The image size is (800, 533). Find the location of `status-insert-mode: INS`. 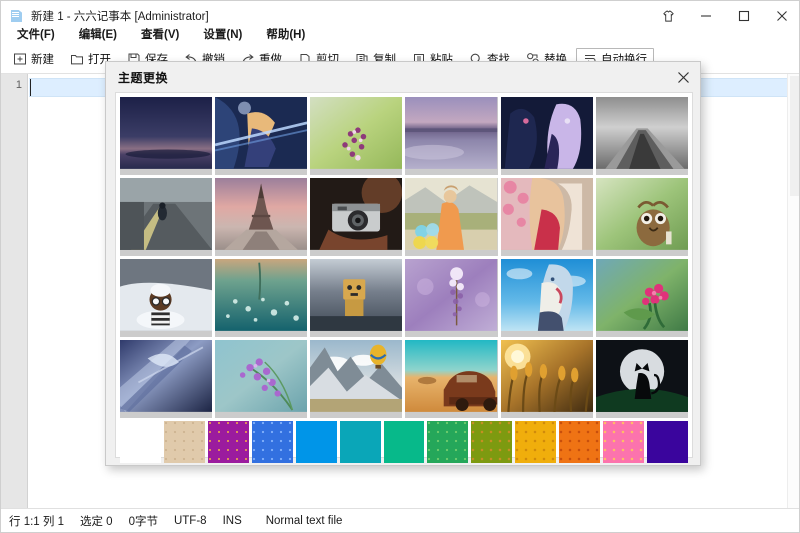

status-insert-mode: INS is located at coordinates (232, 521).